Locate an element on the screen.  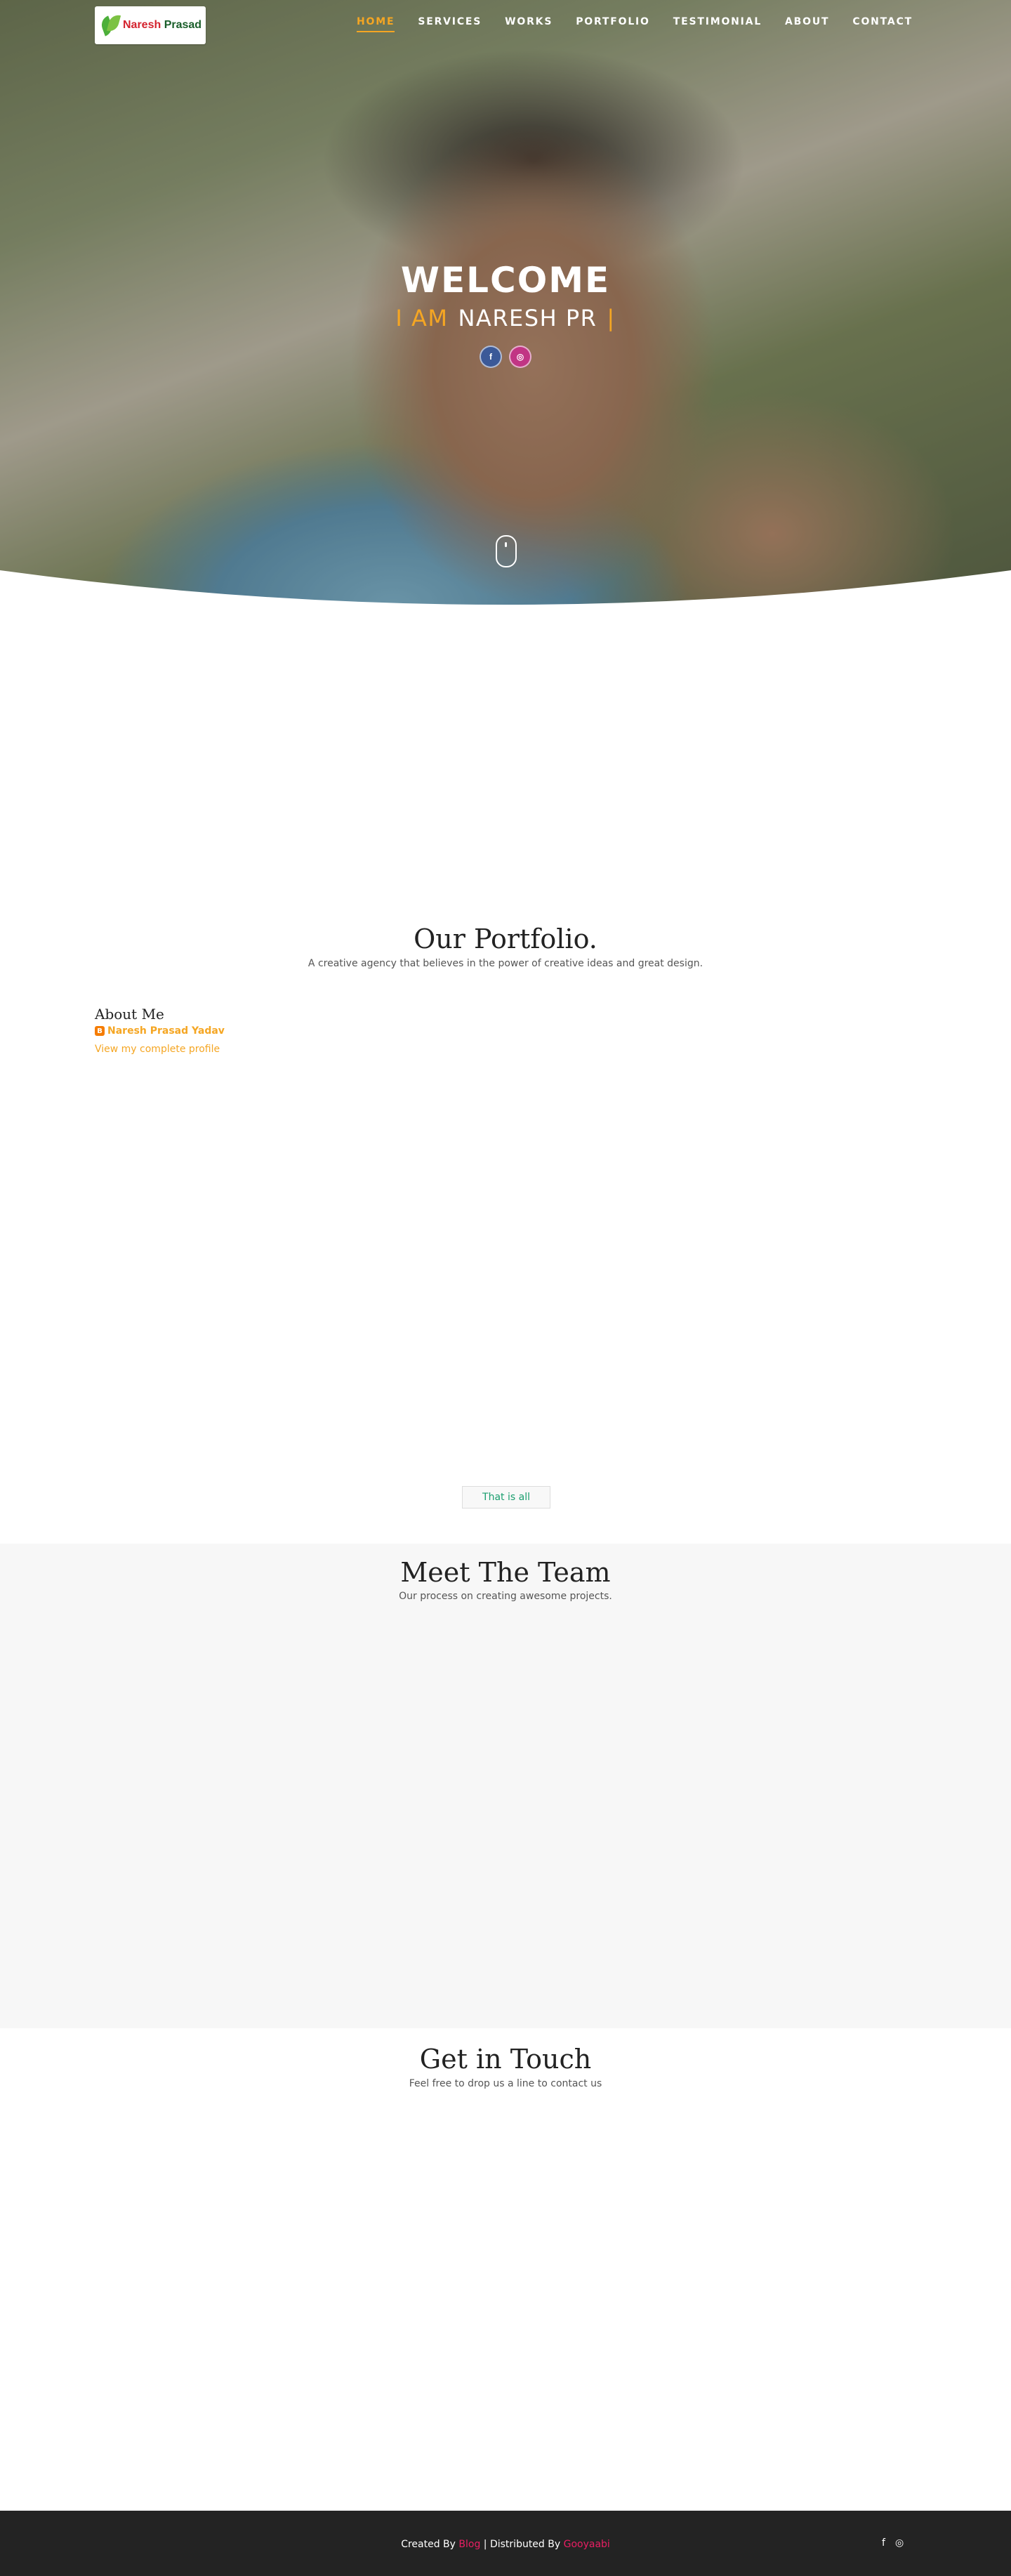
that-is-all-button: That is all is located at coordinates (506, 1497).